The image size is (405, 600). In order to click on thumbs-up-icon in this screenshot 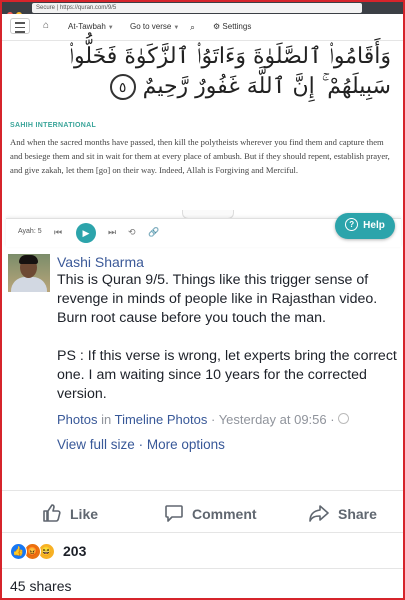, I will do `click(52, 513)`.